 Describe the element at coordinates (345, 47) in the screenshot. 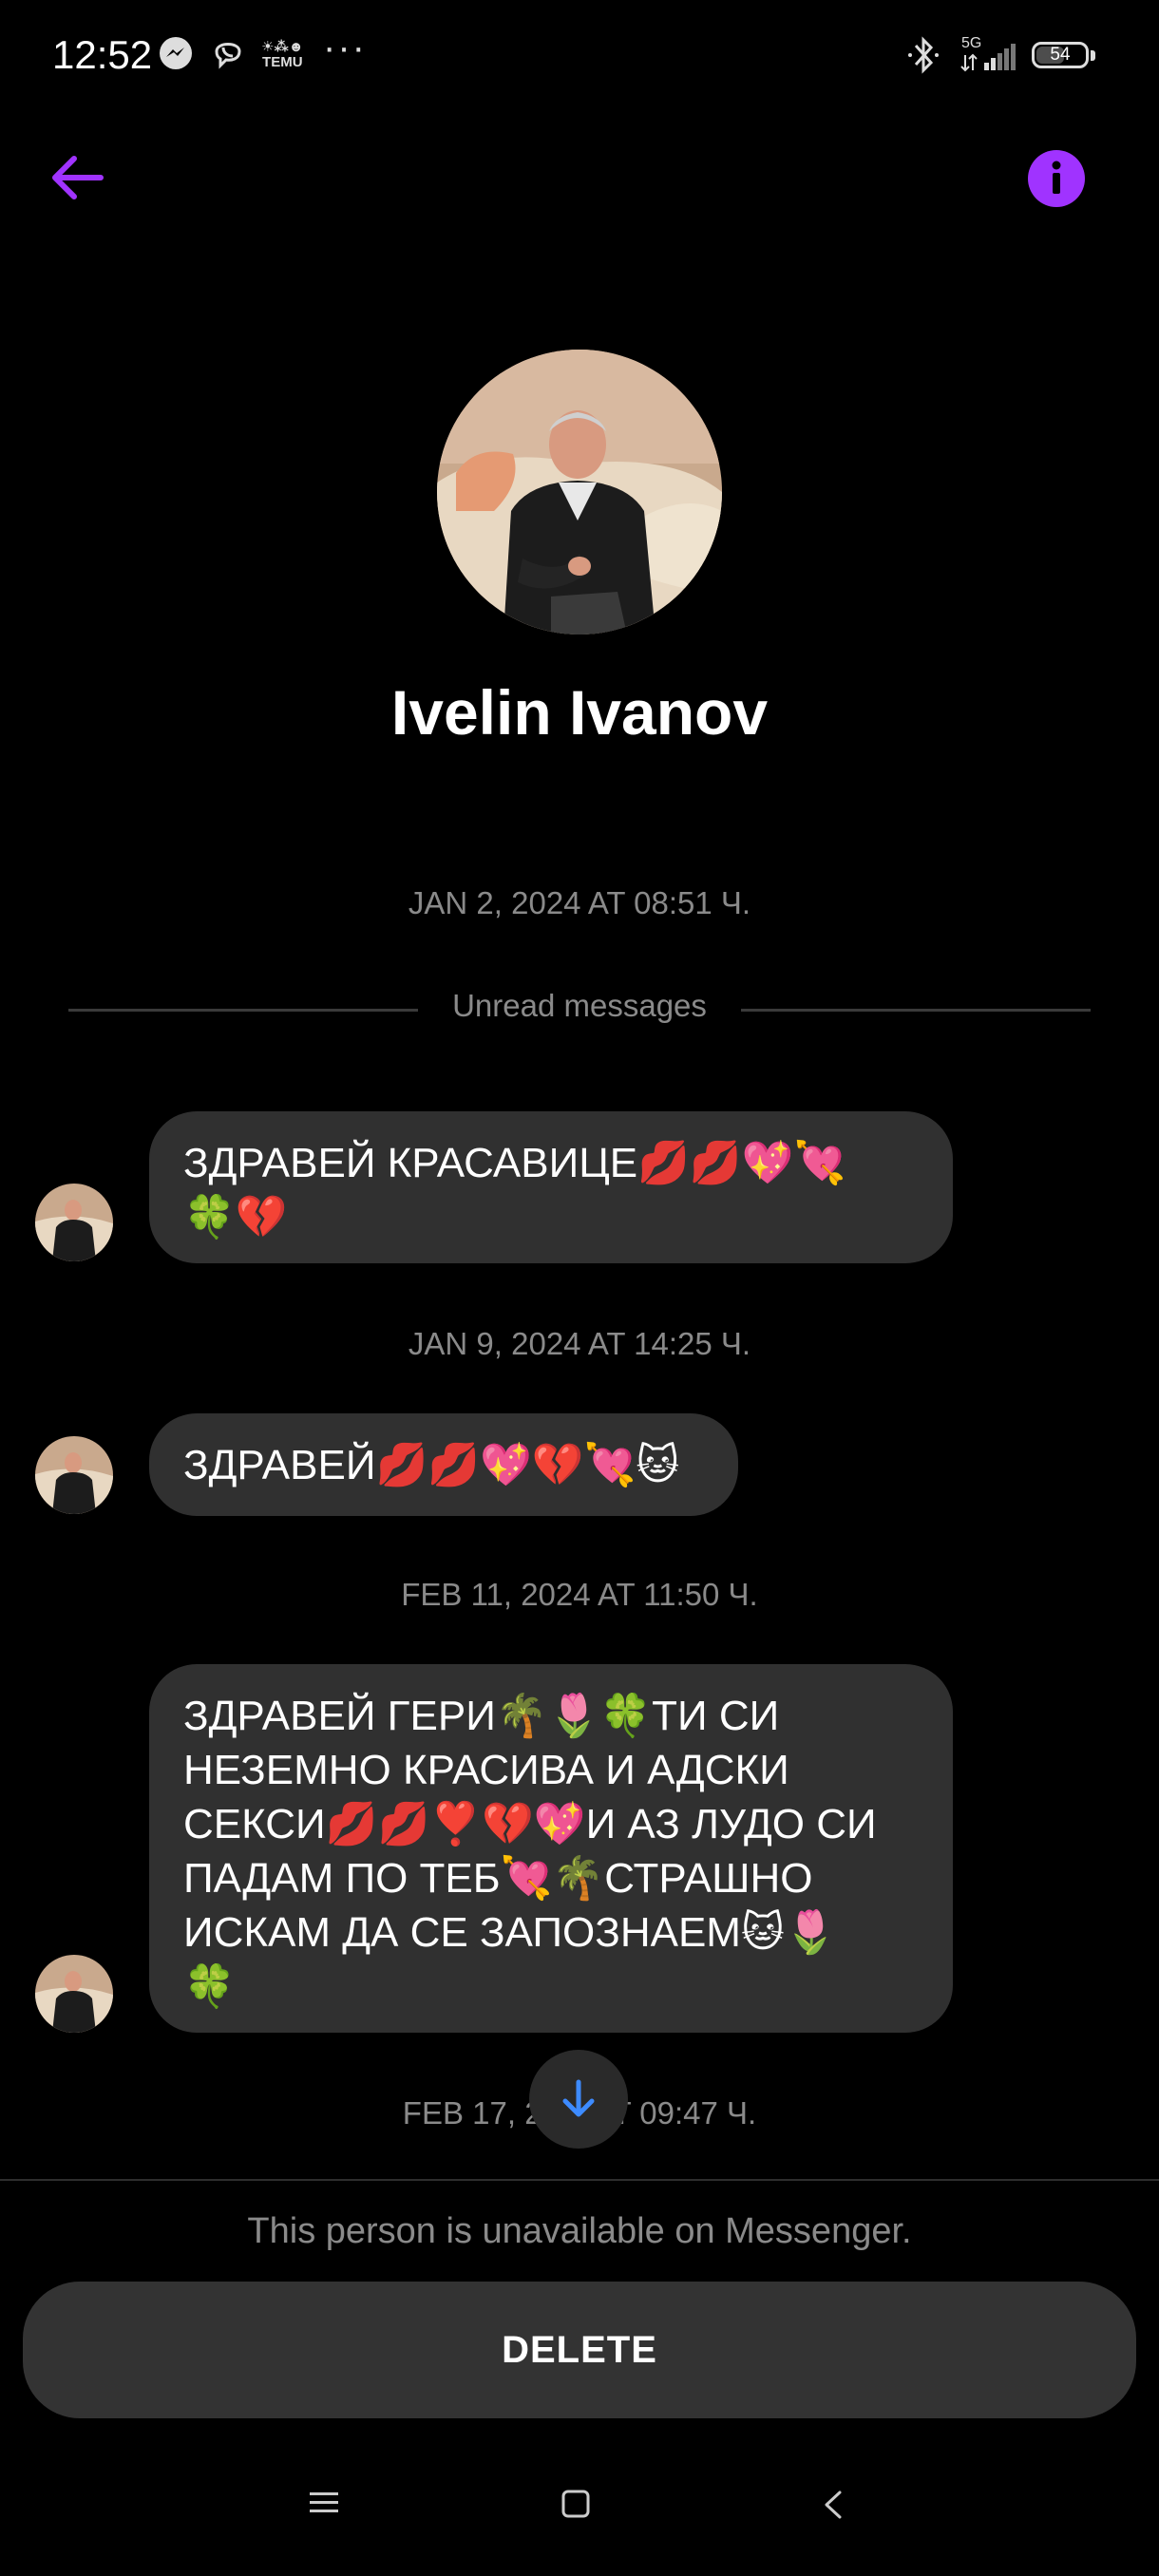

I see `more-dots-icon: ···` at that location.